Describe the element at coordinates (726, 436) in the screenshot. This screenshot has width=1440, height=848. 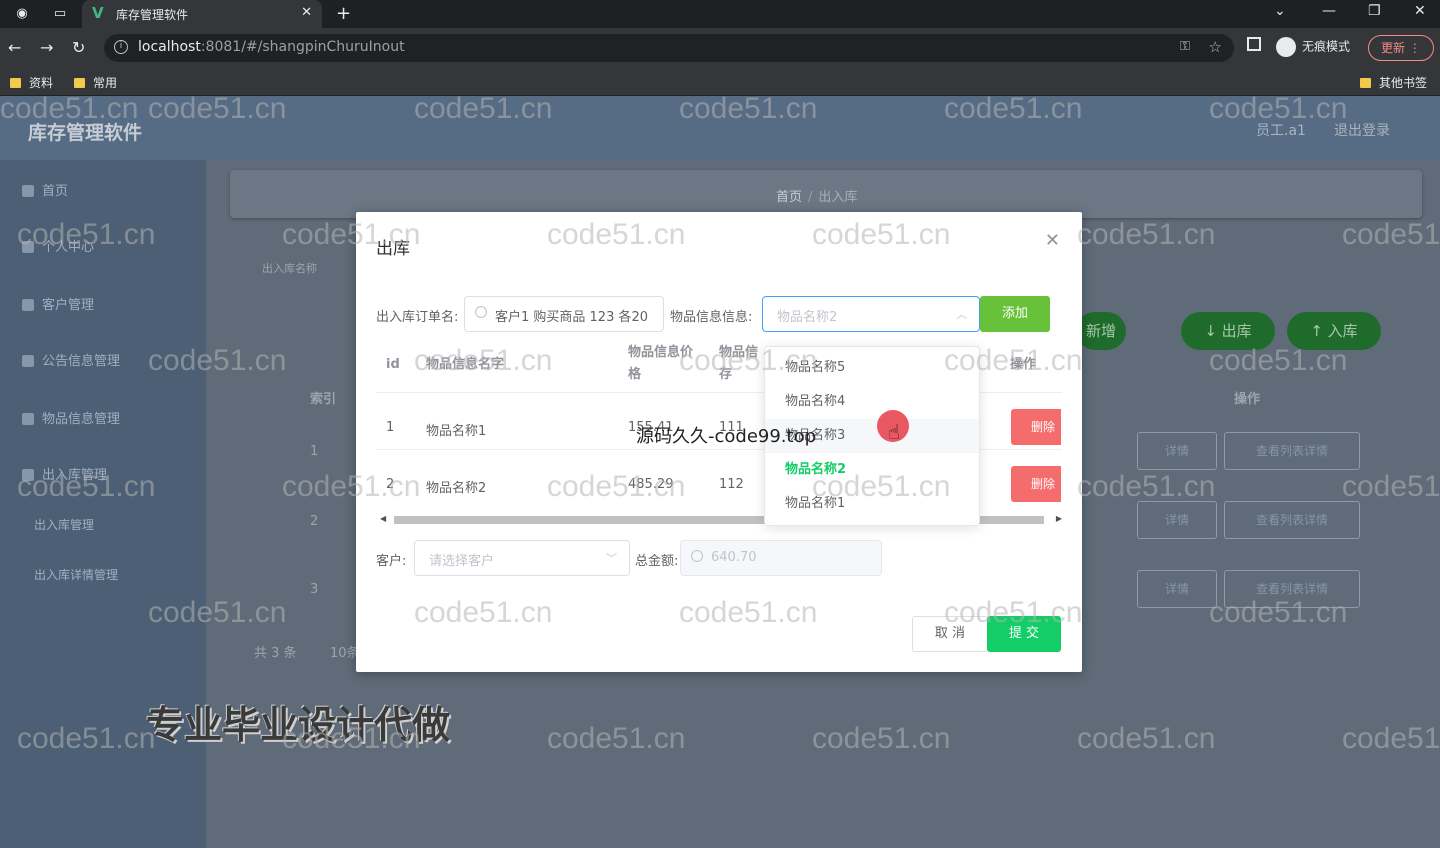
I see `source-caption: 源码久久-code99.top` at that location.